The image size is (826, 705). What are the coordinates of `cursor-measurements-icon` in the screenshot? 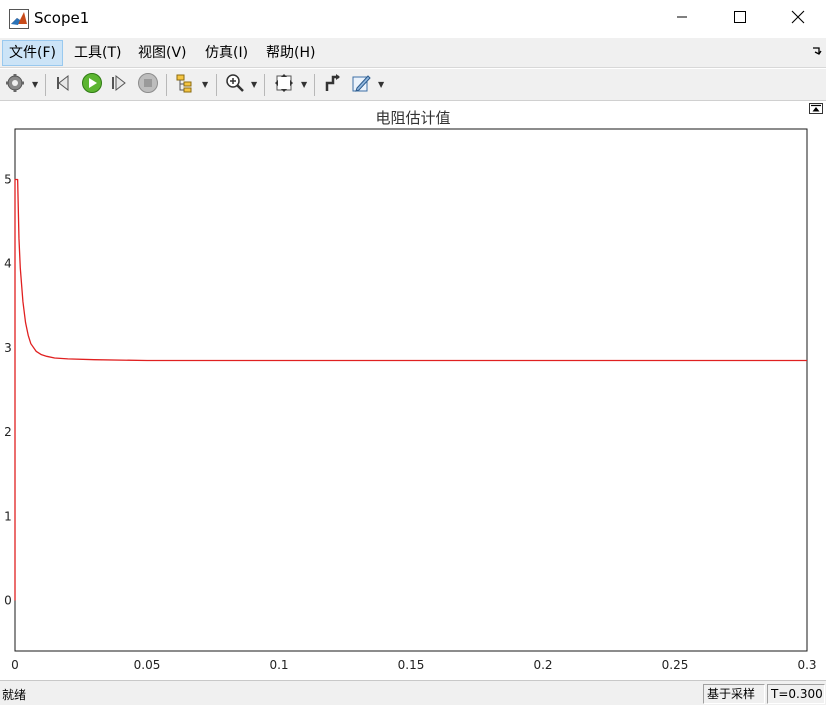 It's located at (333, 85).